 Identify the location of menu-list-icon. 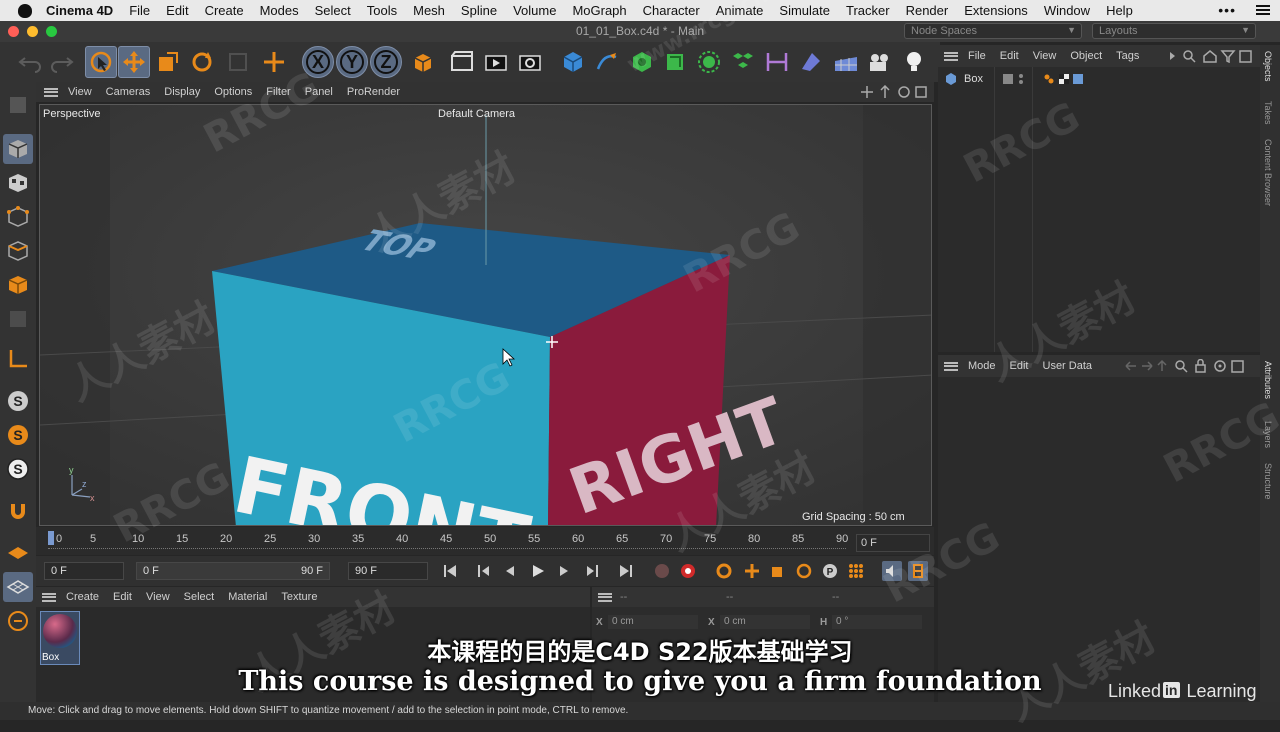
(1263, 10).